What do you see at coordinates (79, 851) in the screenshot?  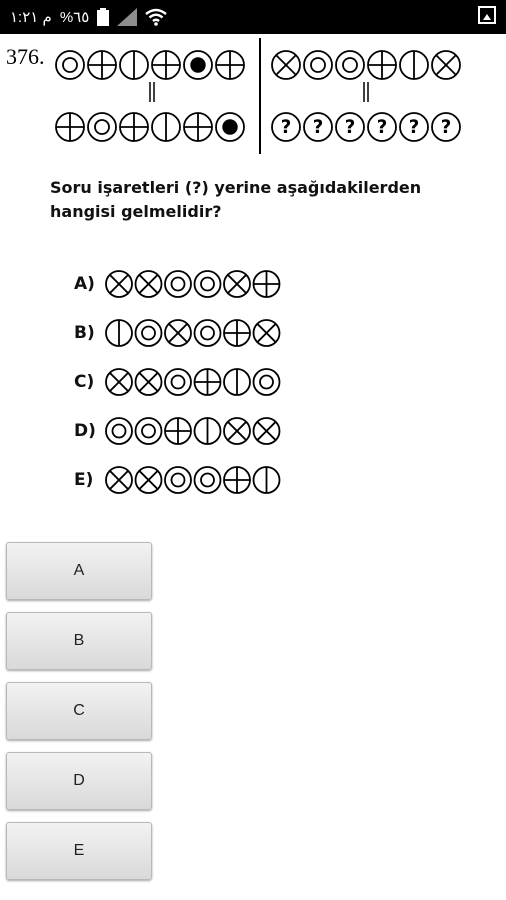 I see `answer-button-e: E` at bounding box center [79, 851].